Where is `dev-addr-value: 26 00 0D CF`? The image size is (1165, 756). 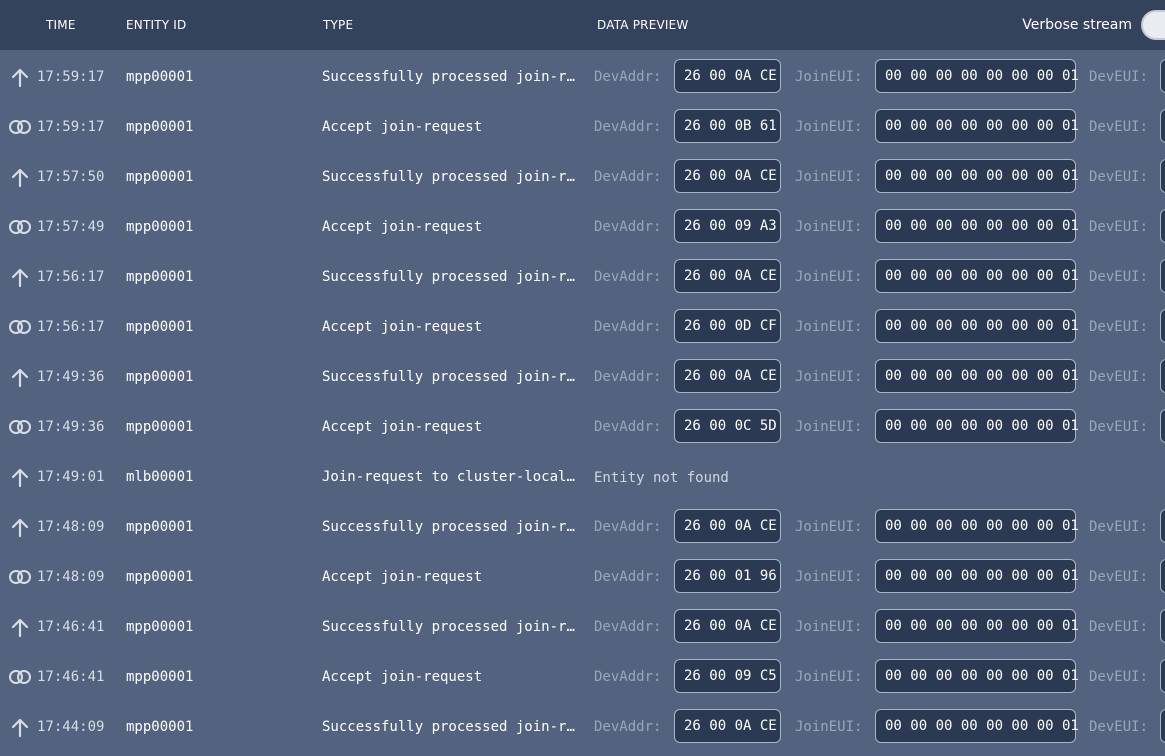
dev-addr-value: 26 00 0D CF is located at coordinates (727, 326).